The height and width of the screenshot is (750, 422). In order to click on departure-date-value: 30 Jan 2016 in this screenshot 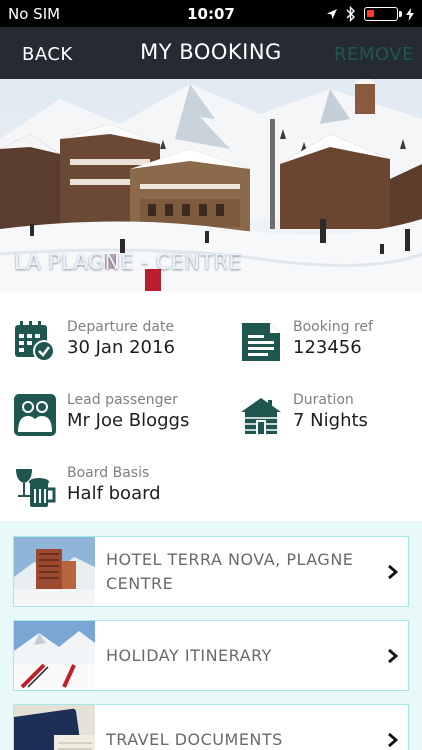, I will do `click(121, 347)`.